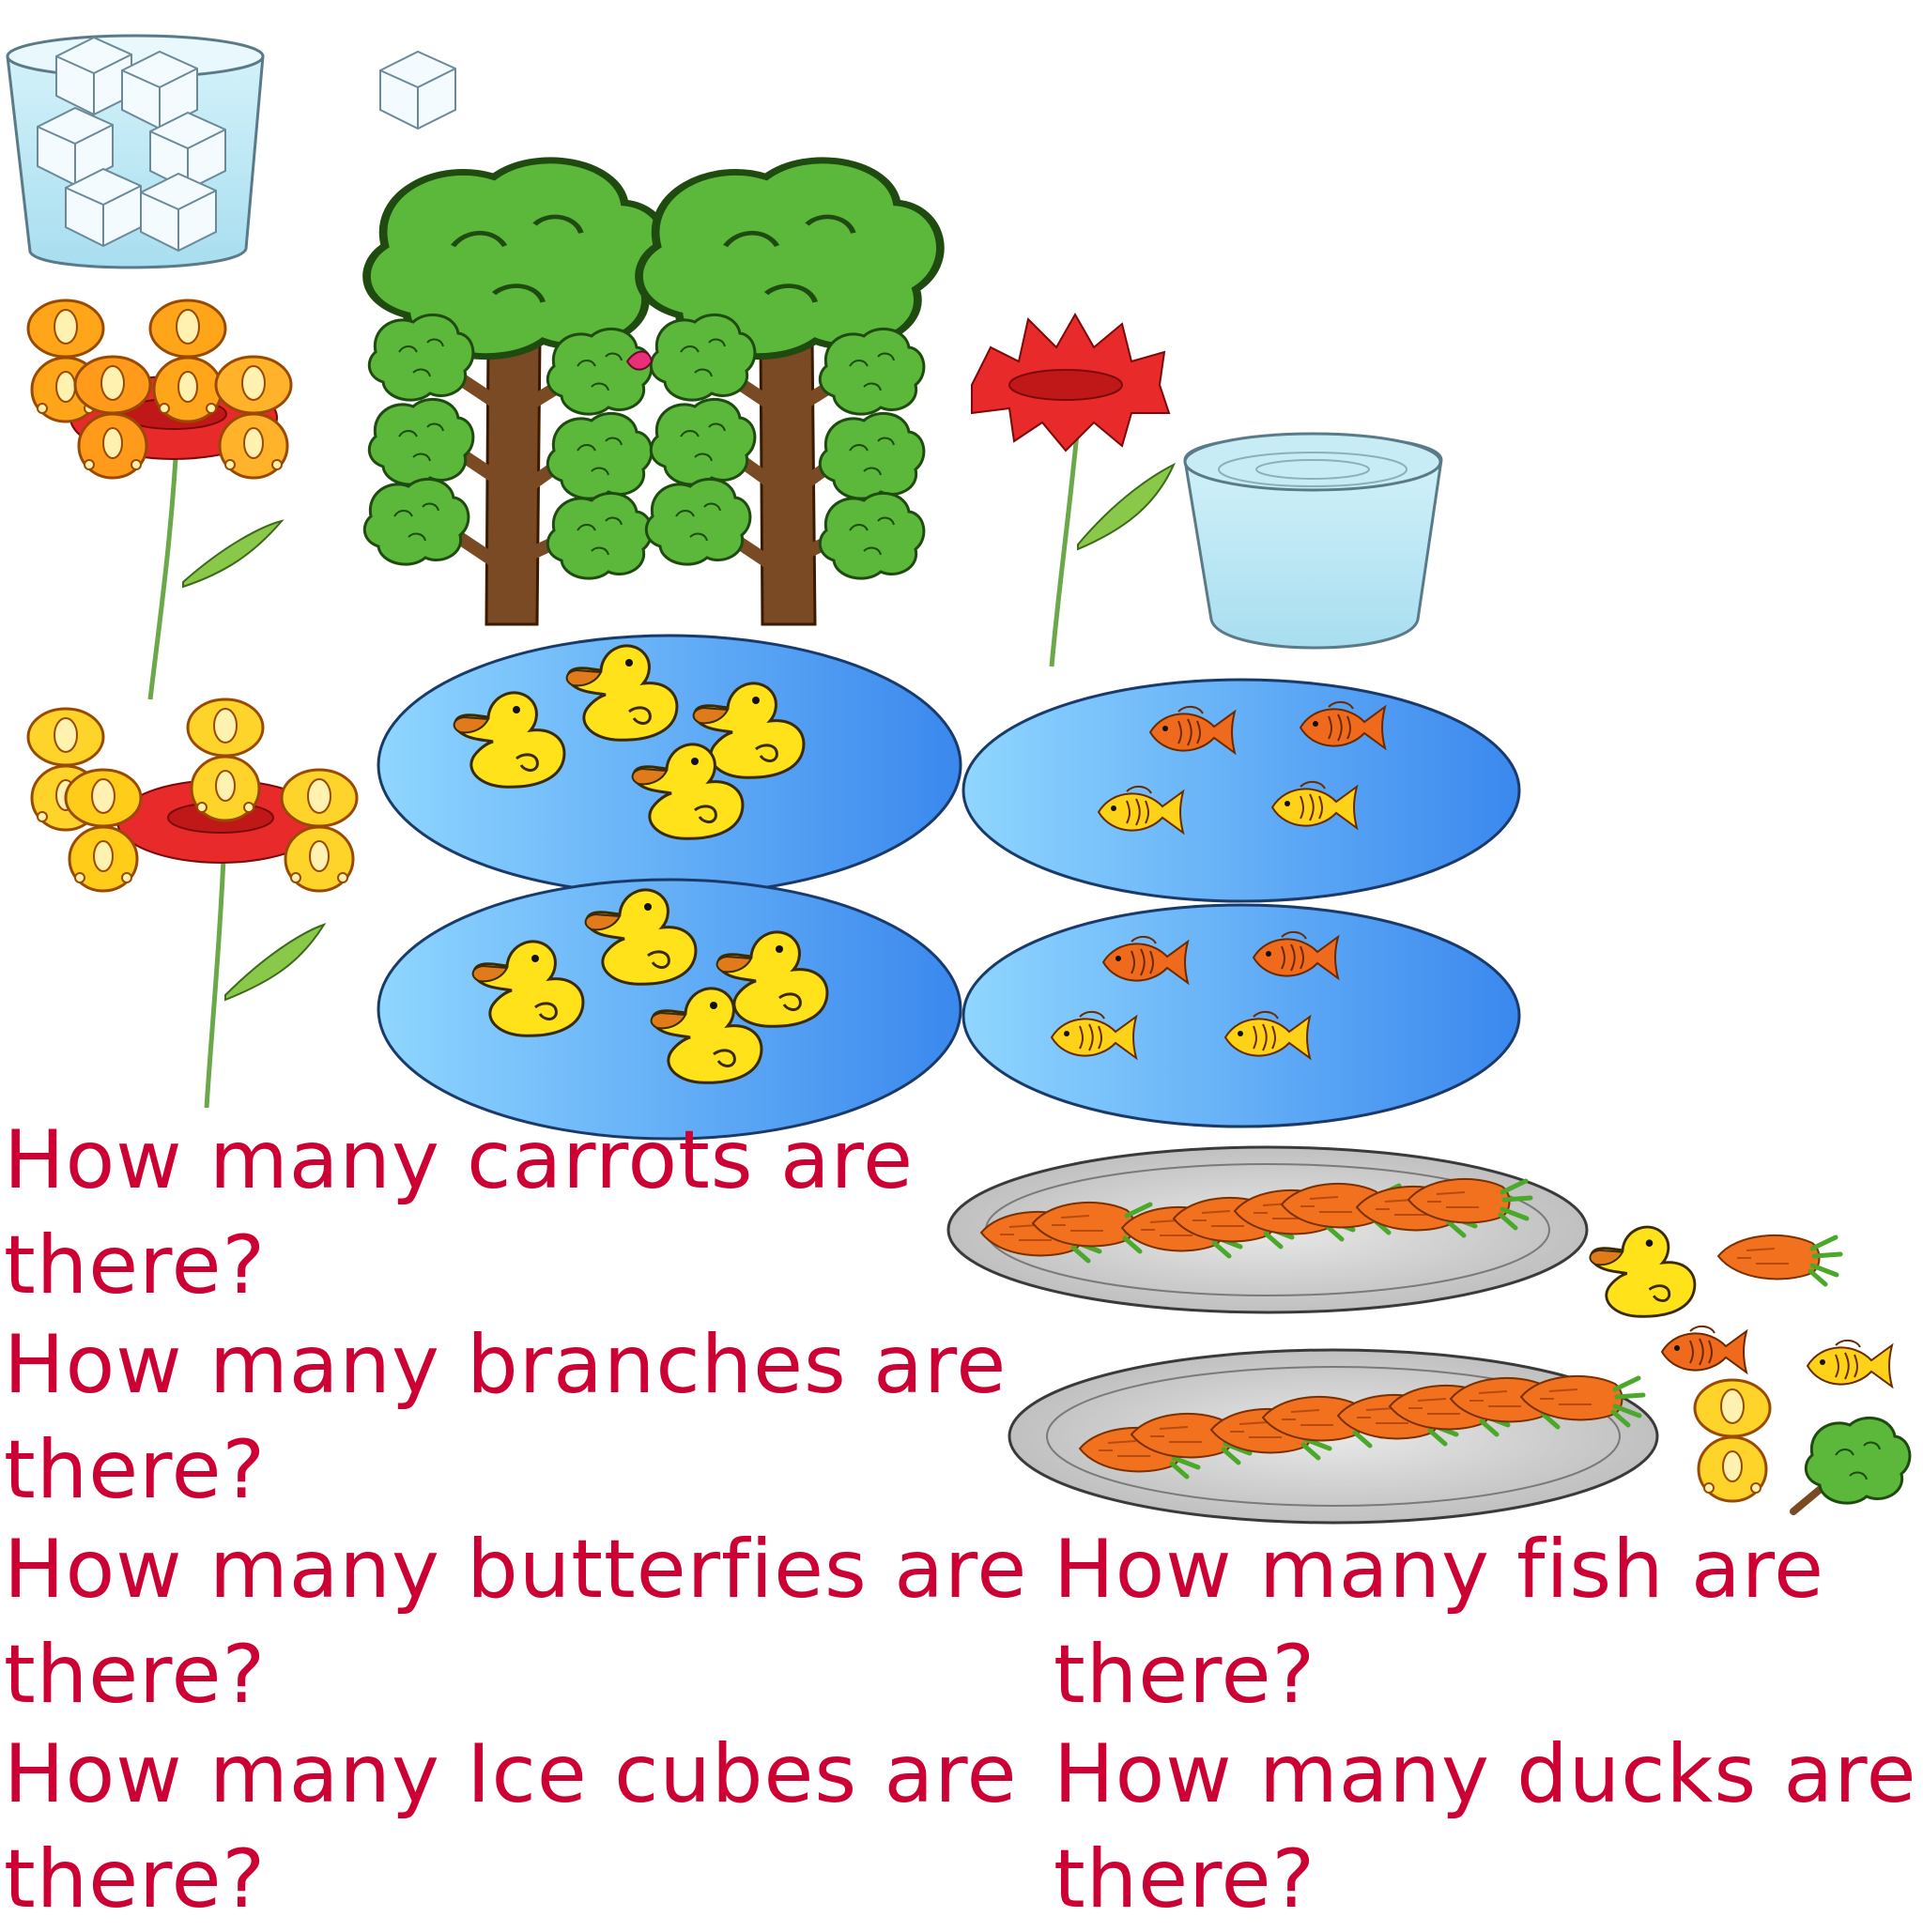 This screenshot has height=1932, width=1923. I want to click on question-ice-cubes: How many Ice cubes are there?, so click(511, 1827).